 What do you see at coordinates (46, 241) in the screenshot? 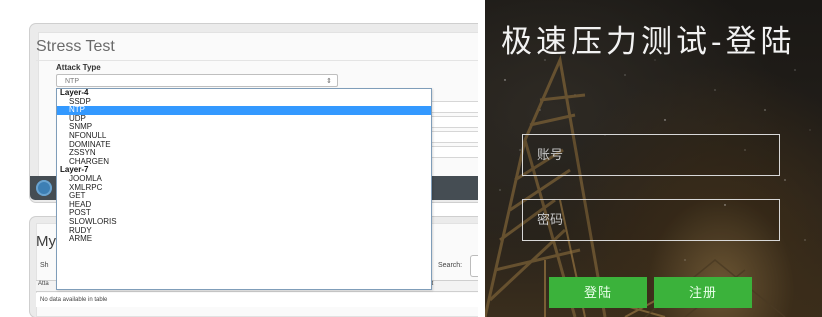
I see `my-attacks-title: My` at bounding box center [46, 241].